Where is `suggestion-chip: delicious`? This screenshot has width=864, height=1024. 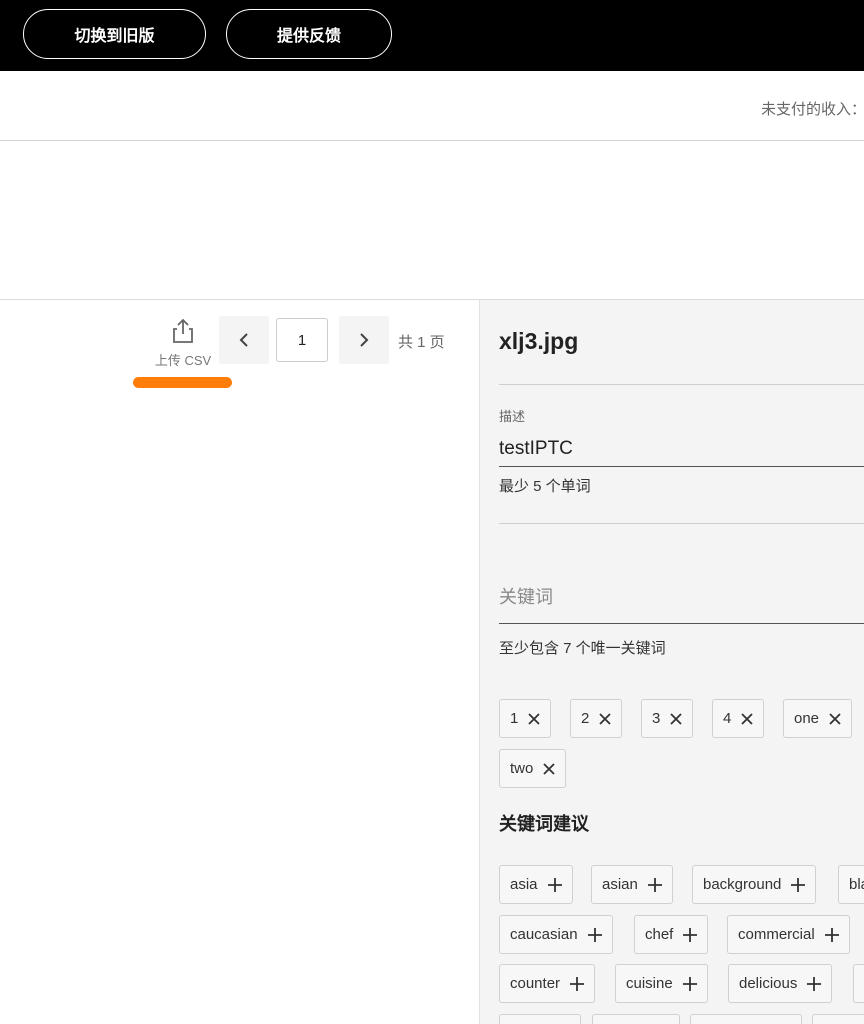
suggestion-chip: delicious is located at coordinates (780, 983).